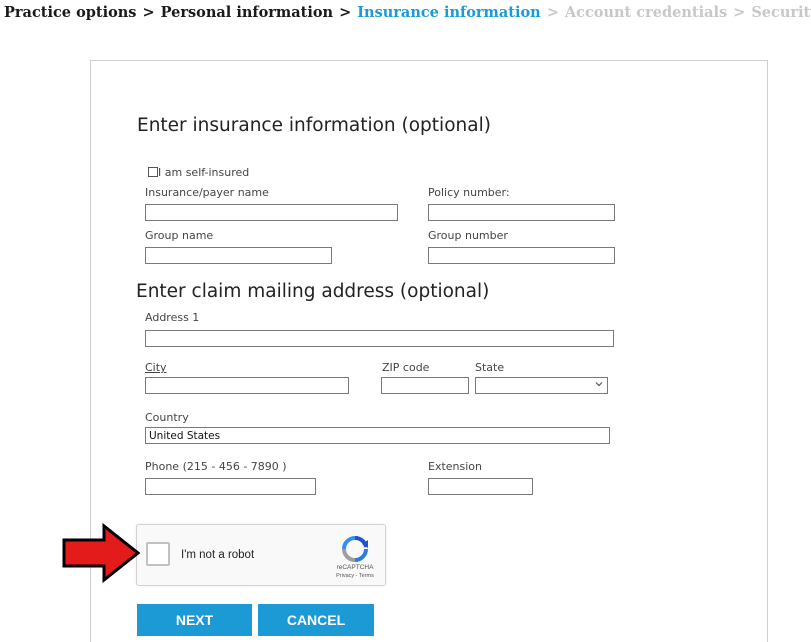 The width and height of the screenshot is (811, 642). I want to click on phone-input, so click(230, 486).